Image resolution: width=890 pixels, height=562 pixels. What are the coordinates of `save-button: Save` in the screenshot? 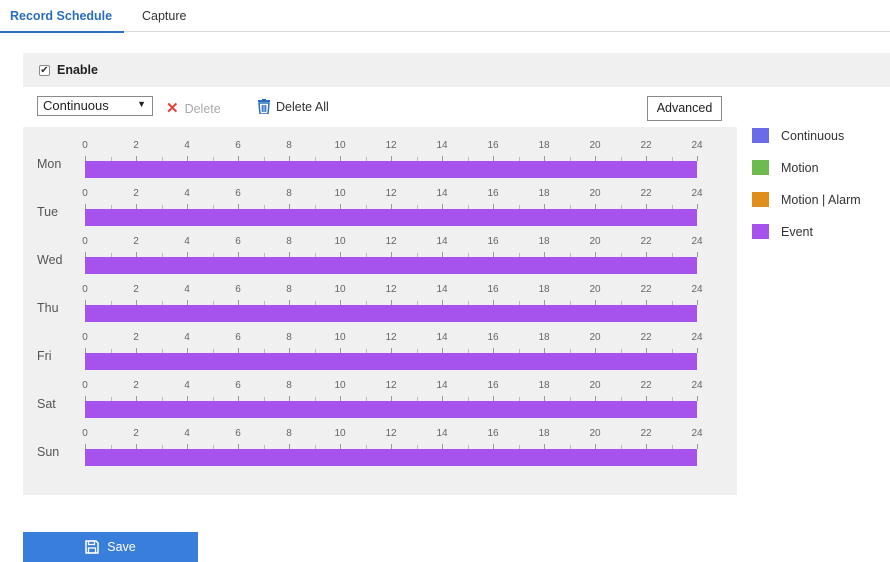 It's located at (110, 547).